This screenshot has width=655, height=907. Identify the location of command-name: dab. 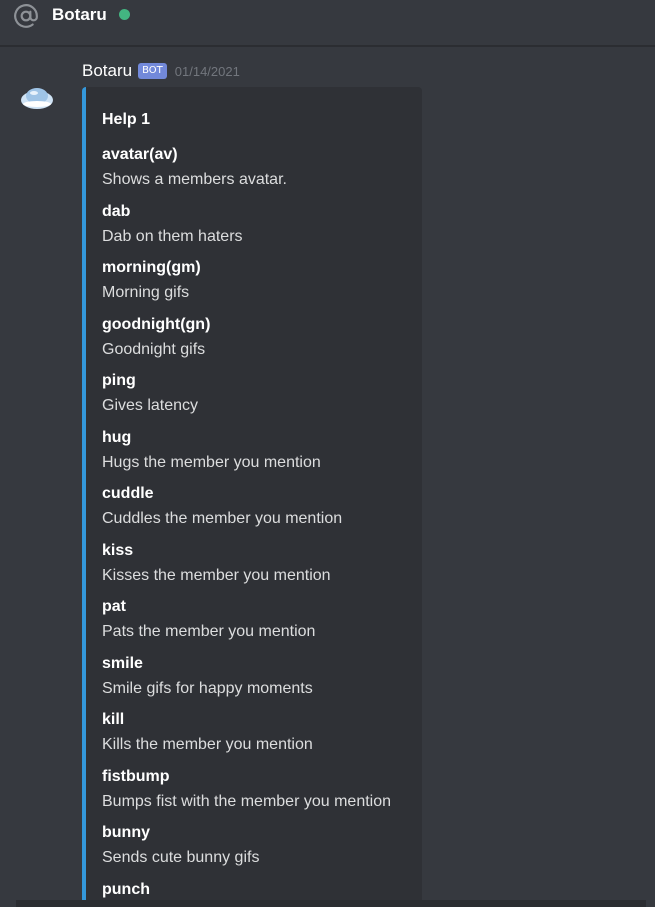
(116, 211).